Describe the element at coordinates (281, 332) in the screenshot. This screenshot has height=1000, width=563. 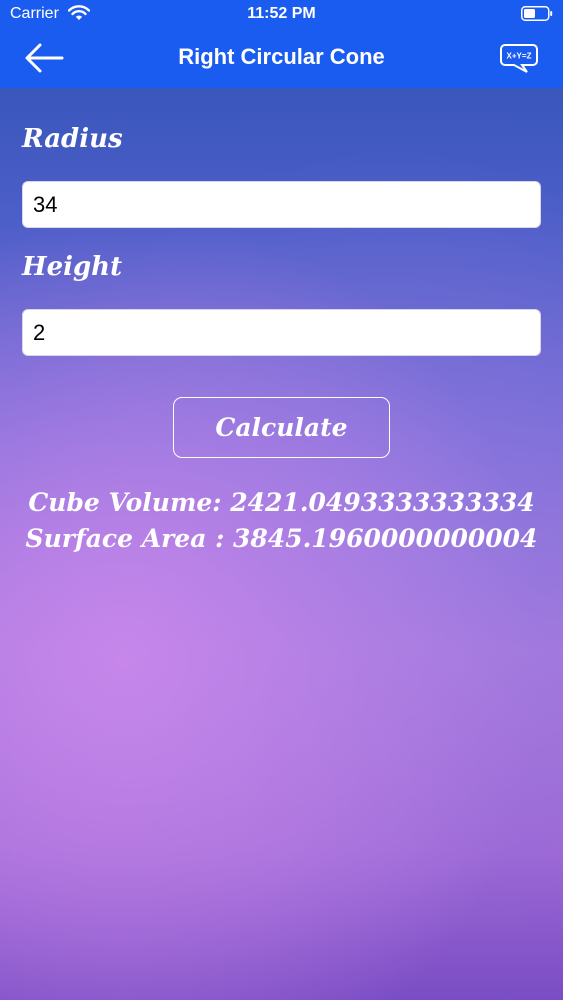
I see `height-input` at that location.